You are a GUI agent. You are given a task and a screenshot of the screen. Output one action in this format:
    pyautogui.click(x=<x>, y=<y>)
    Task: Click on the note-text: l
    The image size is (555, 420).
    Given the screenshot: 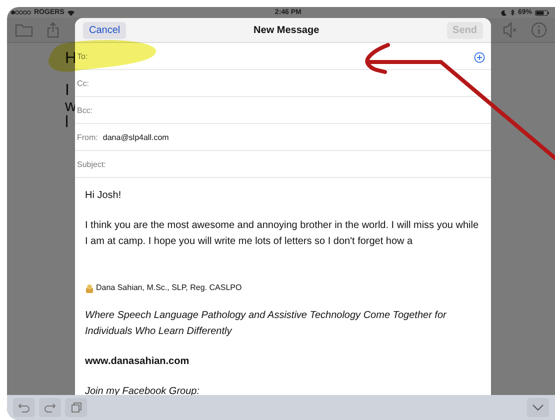 What is the action you would take?
    pyautogui.click(x=67, y=123)
    